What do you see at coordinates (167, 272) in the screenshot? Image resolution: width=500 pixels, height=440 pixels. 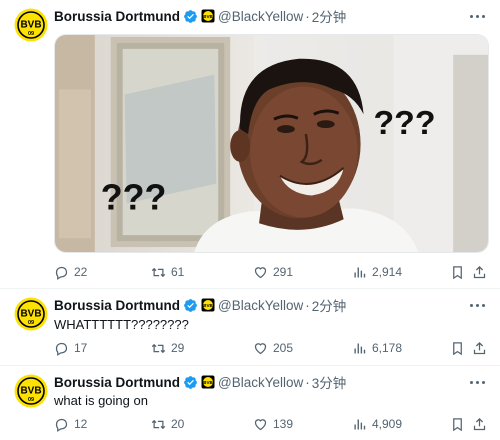 I see `retweet-button: 61` at bounding box center [167, 272].